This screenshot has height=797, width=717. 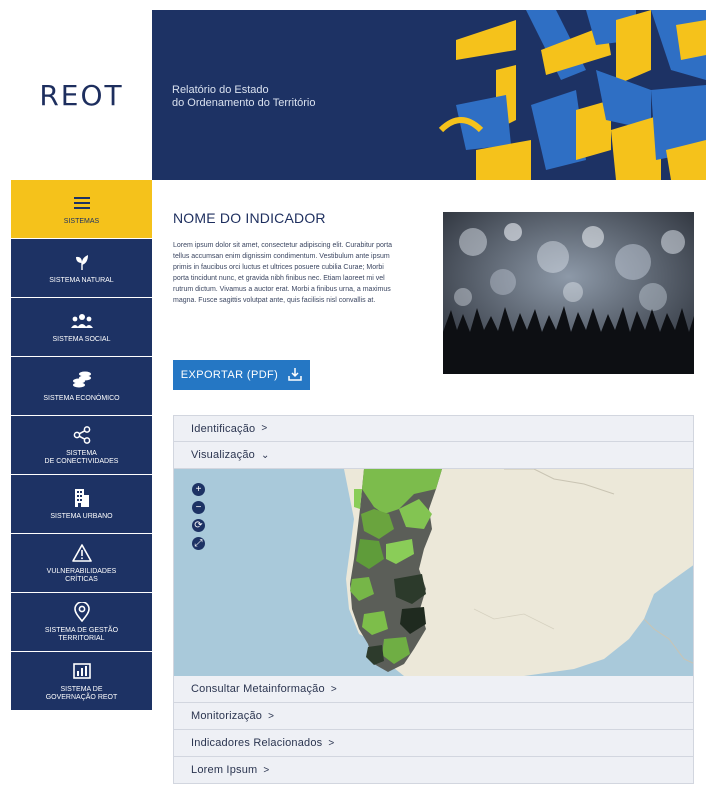 I want to click on label-line: SISTEMA, so click(x=81, y=453).